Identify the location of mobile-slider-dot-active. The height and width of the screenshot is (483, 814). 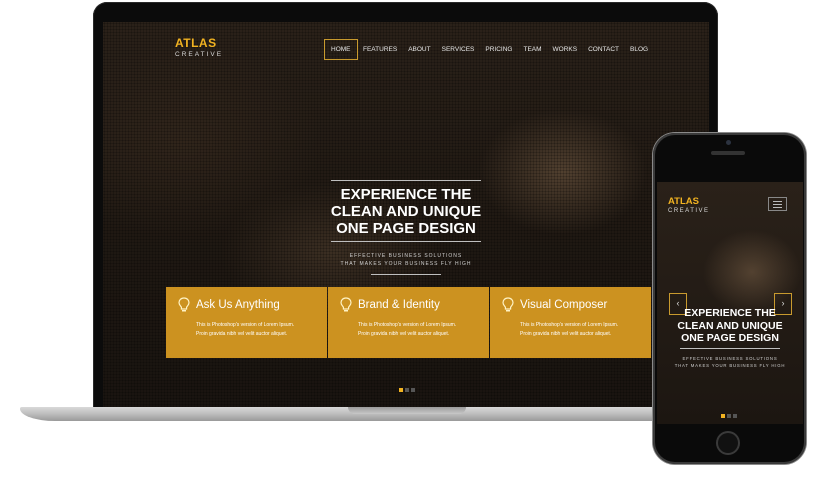
(723, 416).